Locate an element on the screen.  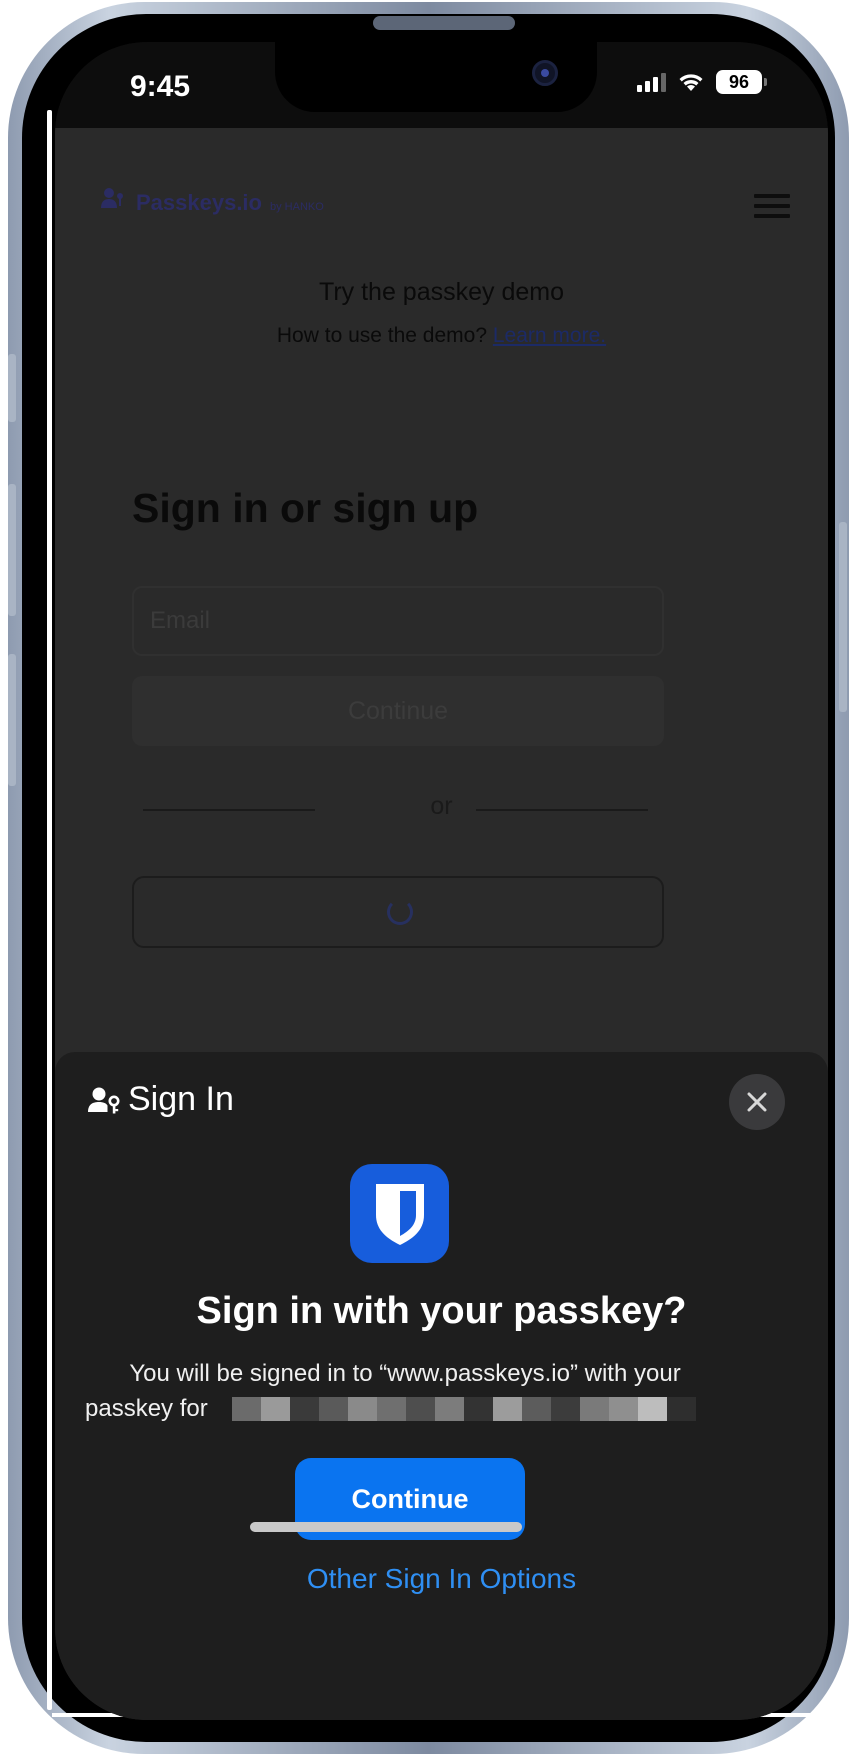
auth-title: Sign in or sign up is located at coordinates (305, 508).